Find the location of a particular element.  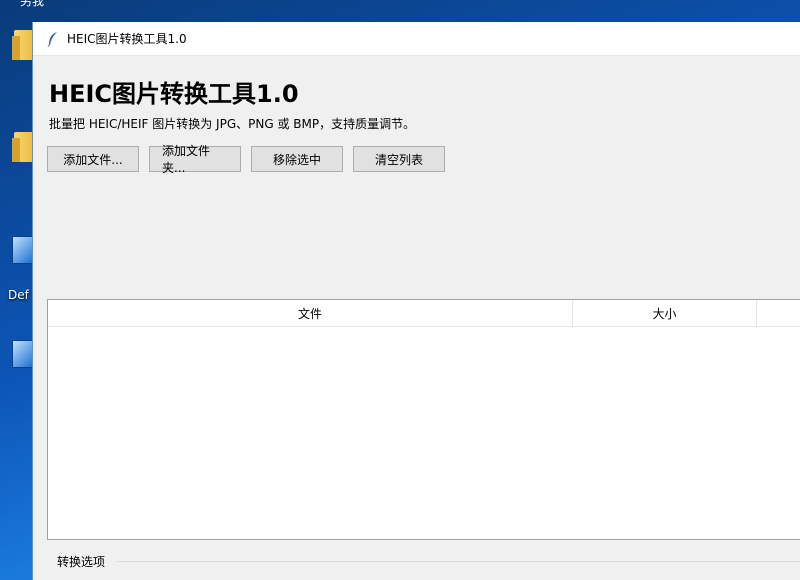

table-header: 文件 大小 is located at coordinates (424, 313).